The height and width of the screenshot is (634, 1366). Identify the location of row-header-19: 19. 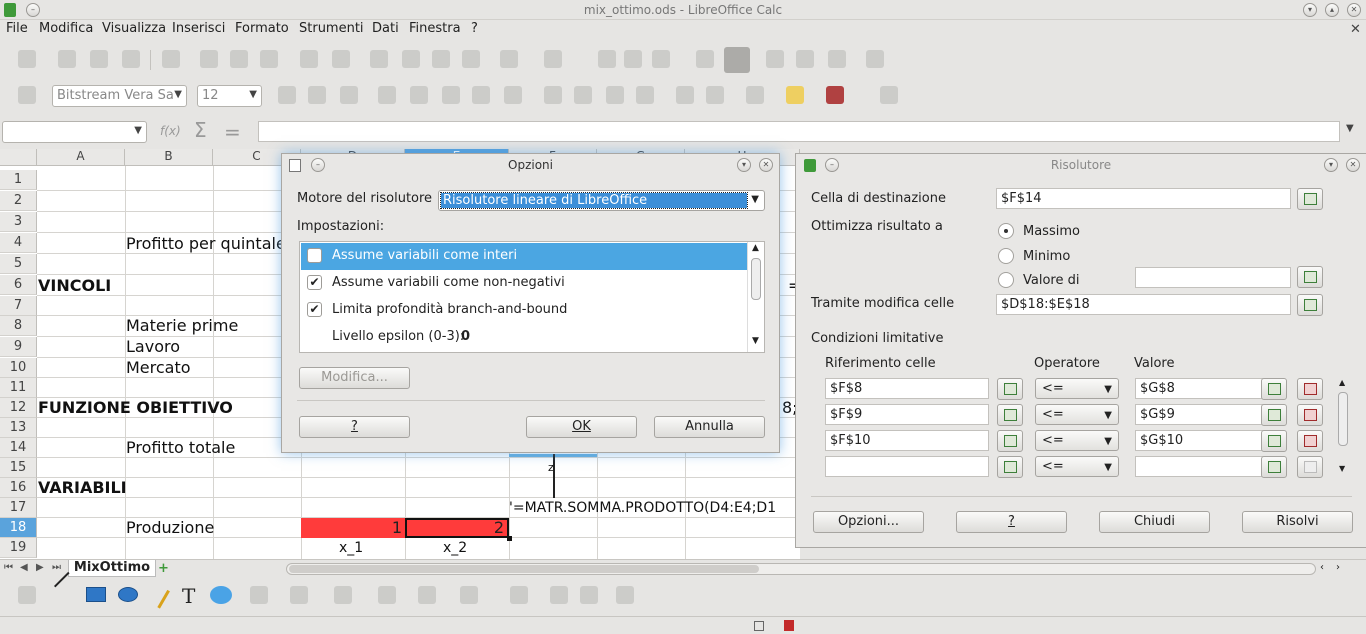
(18, 548).